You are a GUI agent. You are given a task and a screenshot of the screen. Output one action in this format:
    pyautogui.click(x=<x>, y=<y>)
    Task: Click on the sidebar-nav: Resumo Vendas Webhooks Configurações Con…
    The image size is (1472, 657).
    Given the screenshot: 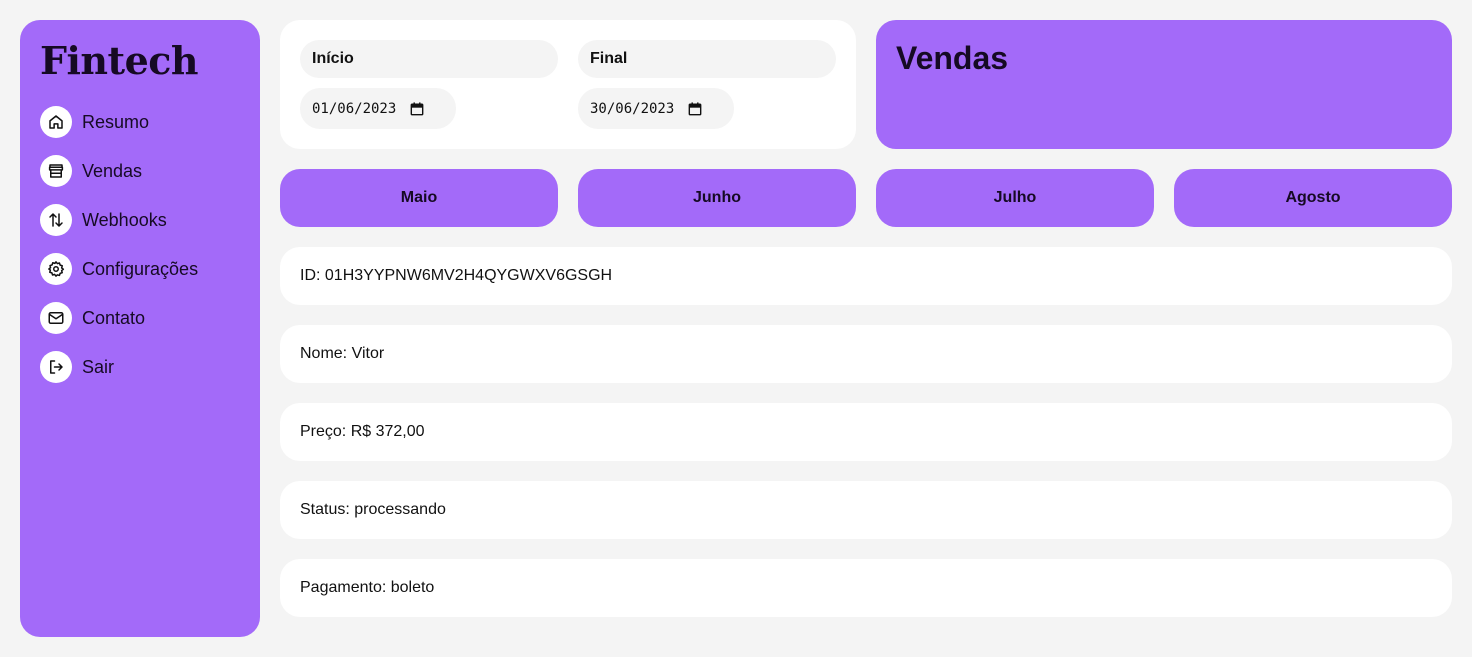 What is the action you would take?
    pyautogui.click(x=140, y=244)
    